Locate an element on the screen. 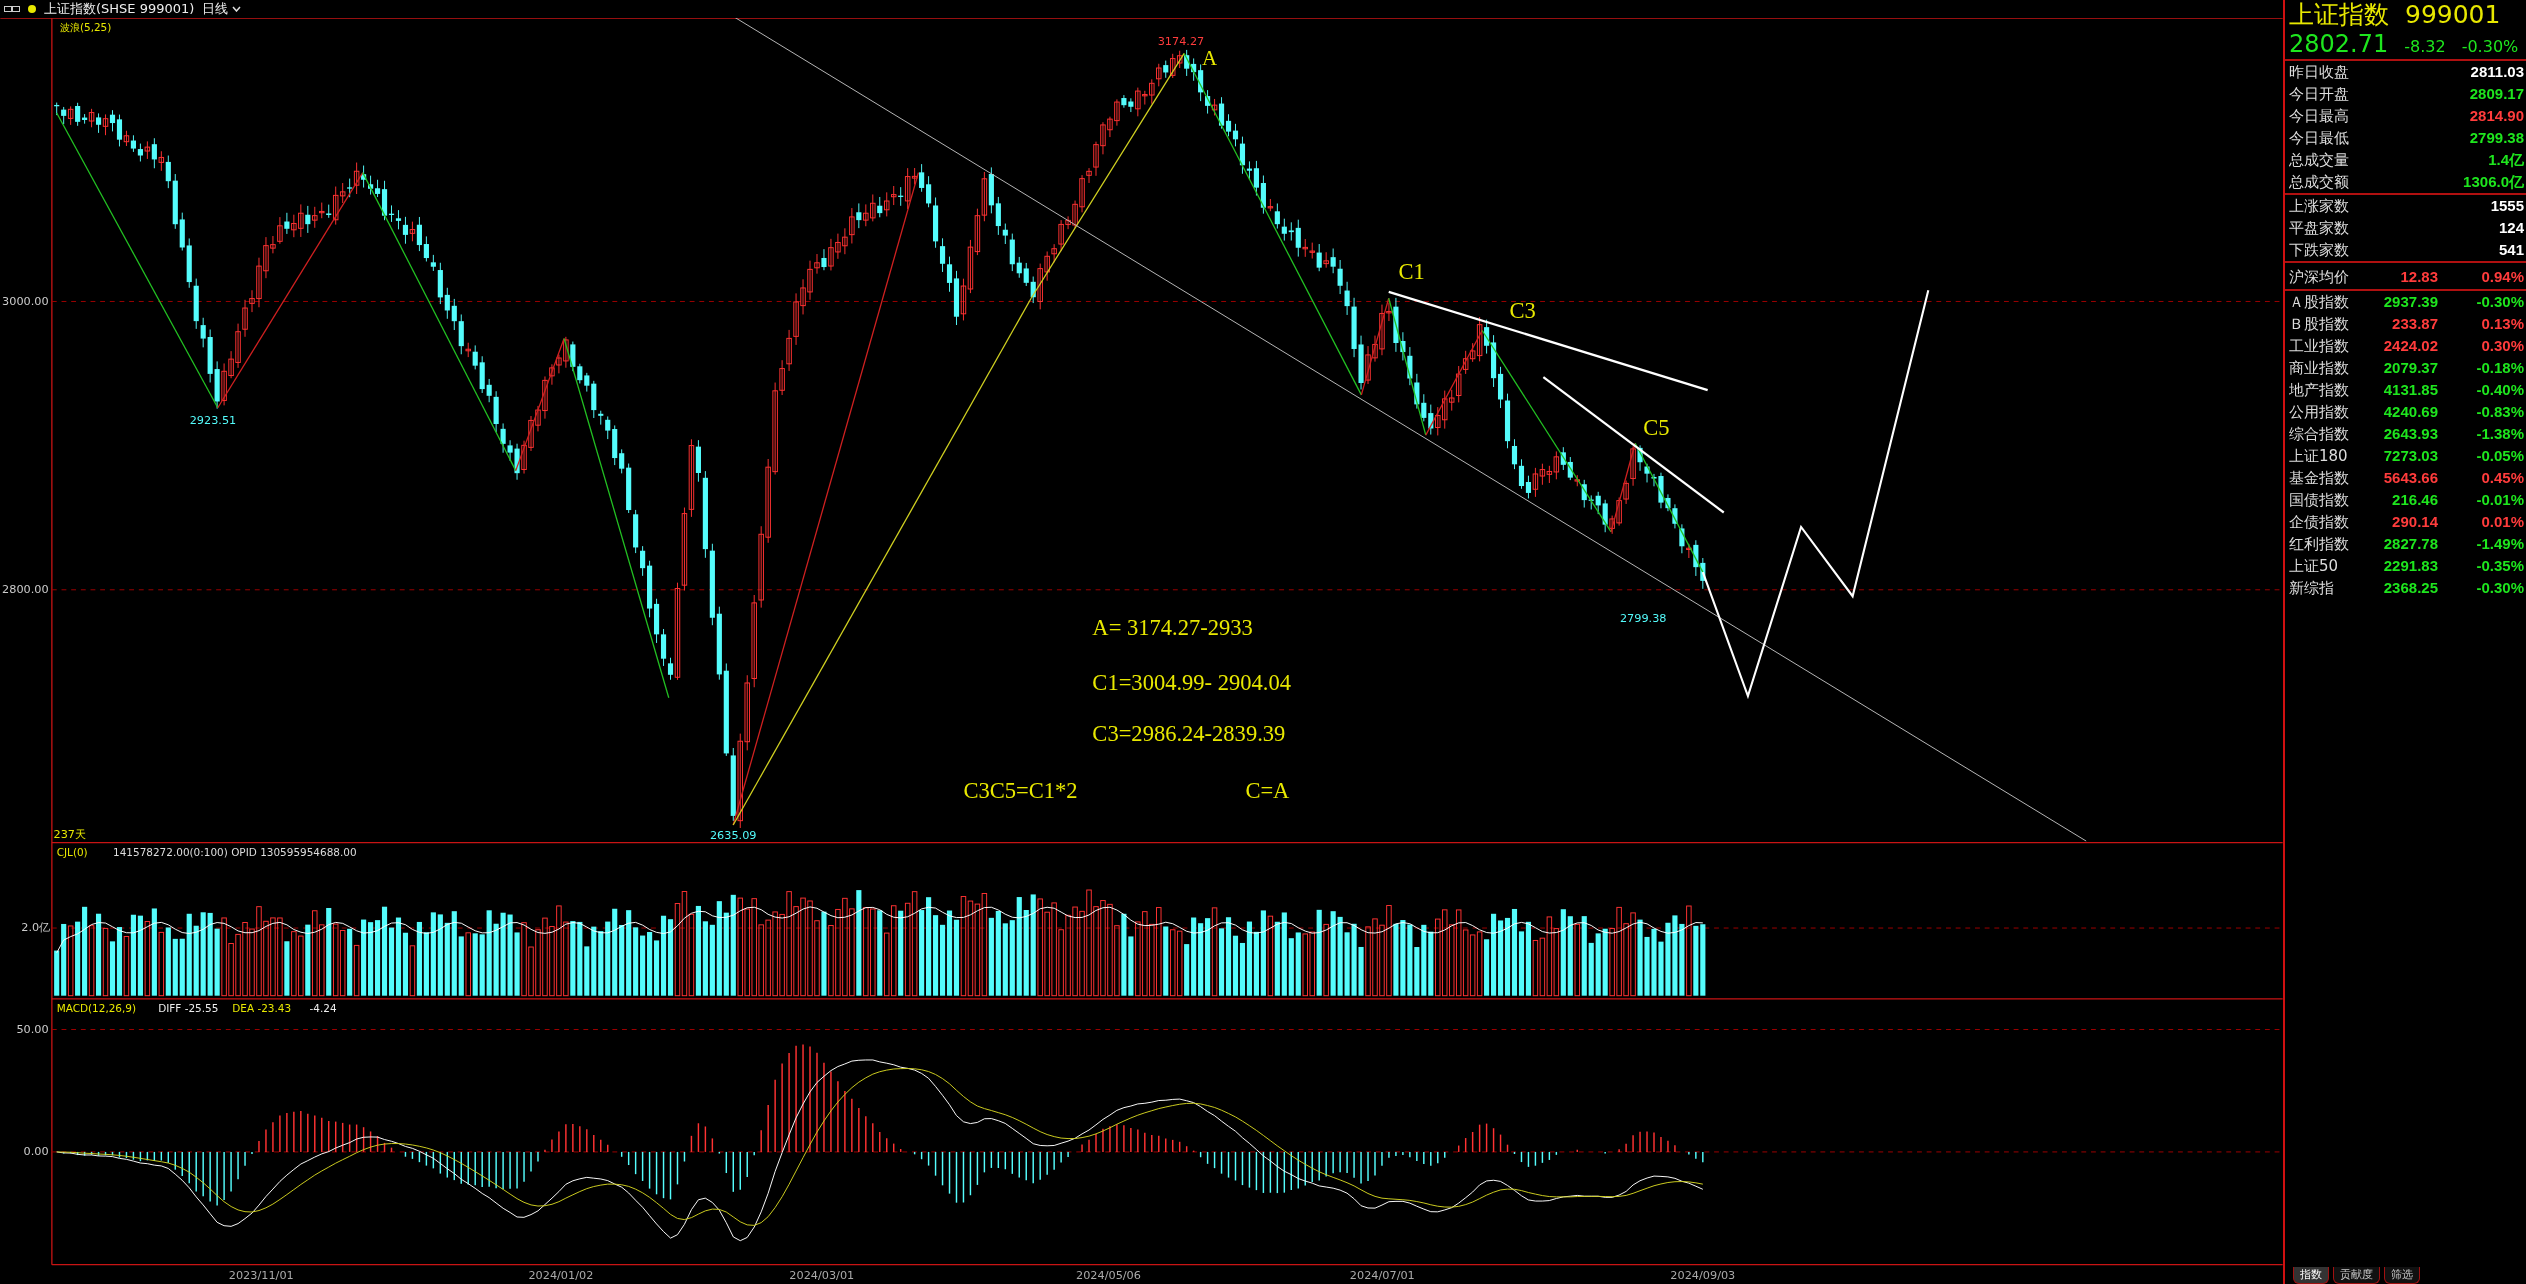 Image resolution: width=2526 pixels, height=1284 pixels. annotation-text: C=A is located at coordinates (1267, 790).